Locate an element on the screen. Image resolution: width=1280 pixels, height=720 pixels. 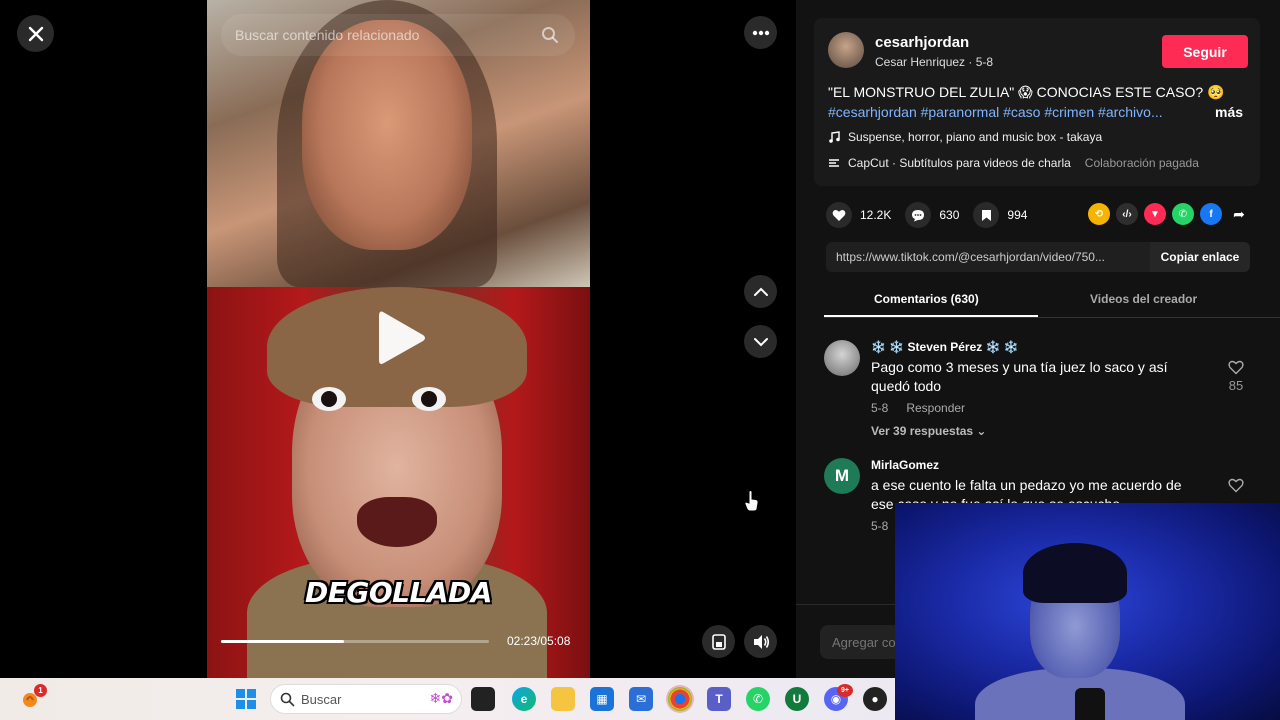
commenter-name: MirlaGomez is located at coordinates (905, 465).